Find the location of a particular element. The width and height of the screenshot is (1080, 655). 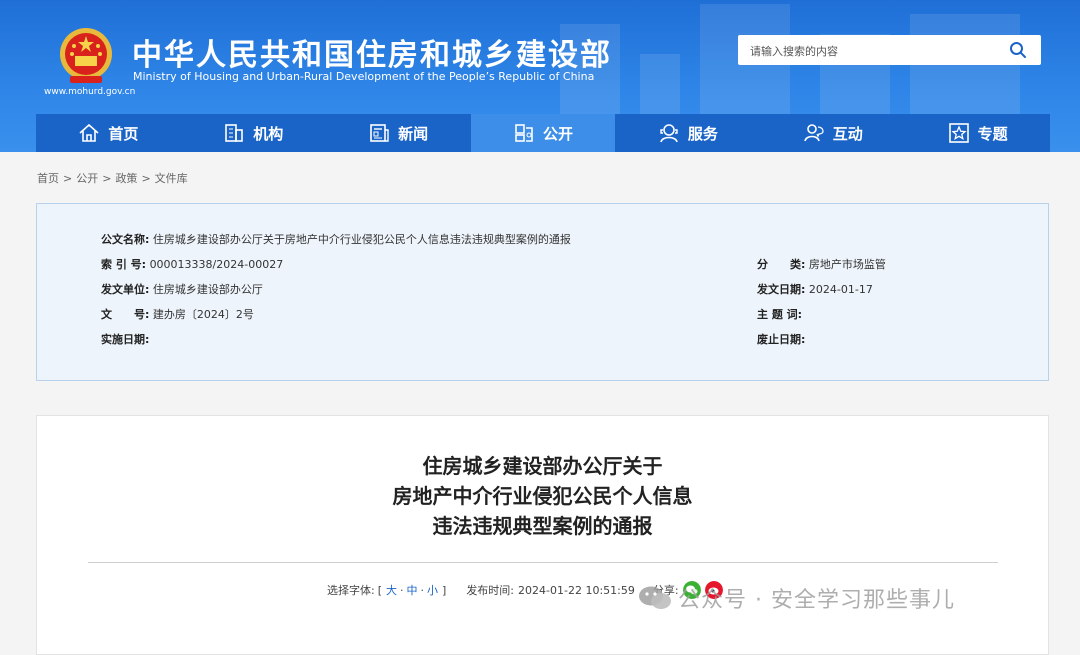

nav-item-home: 首页 is located at coordinates (108, 133).